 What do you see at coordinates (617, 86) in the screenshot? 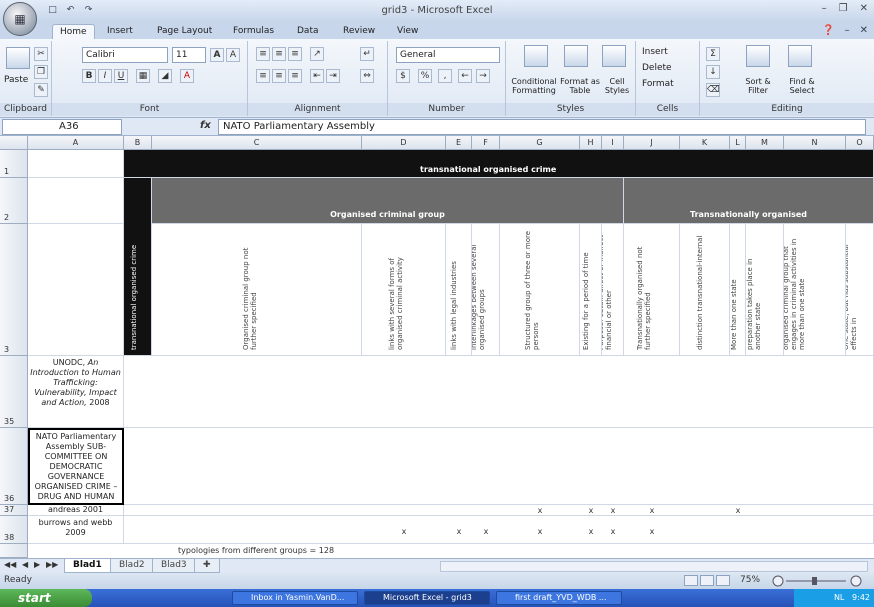
I see `cell-styles-button: Cell Styles` at bounding box center [617, 86].